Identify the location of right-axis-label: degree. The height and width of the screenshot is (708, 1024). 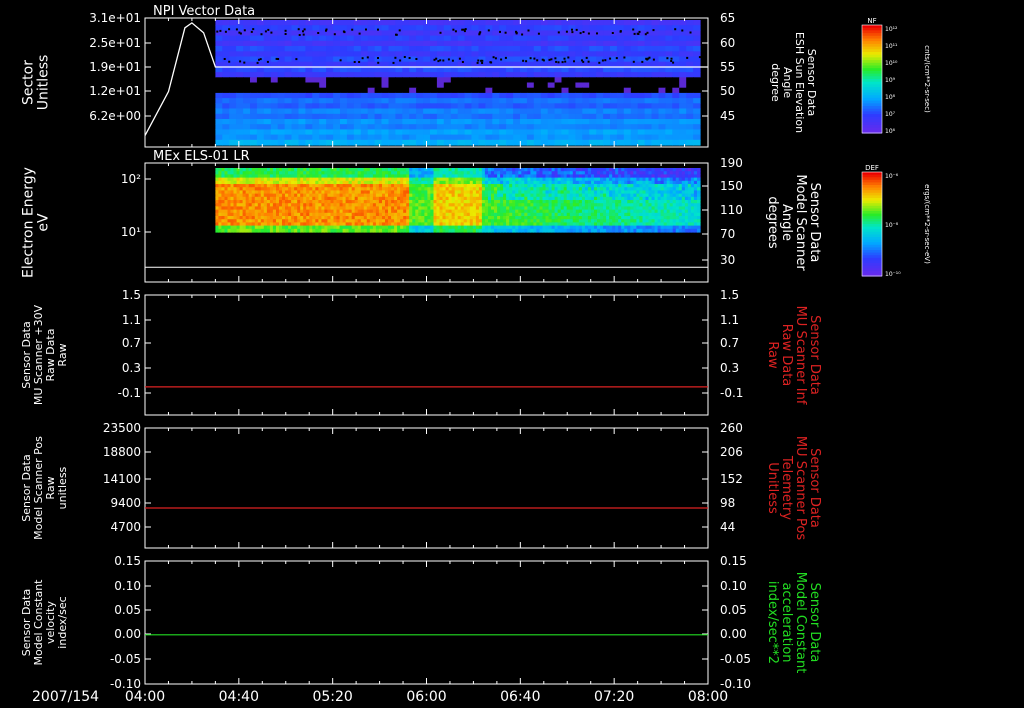
(775, 82).